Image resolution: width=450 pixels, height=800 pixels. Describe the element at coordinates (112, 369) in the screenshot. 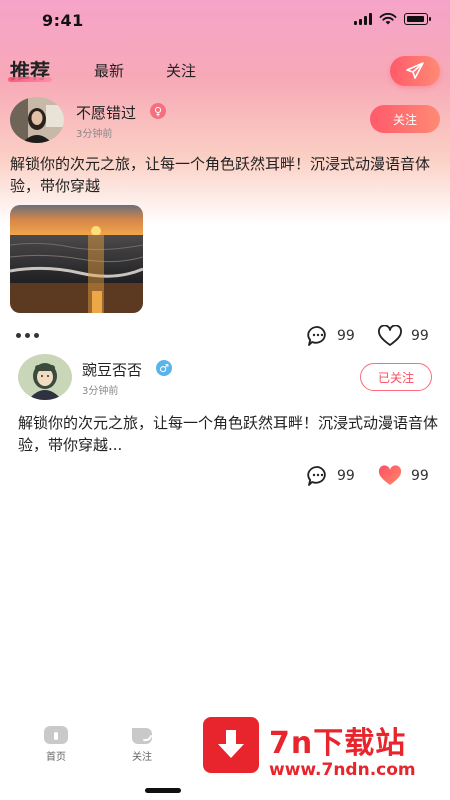

I see `post-username: 豌豆否否` at that location.